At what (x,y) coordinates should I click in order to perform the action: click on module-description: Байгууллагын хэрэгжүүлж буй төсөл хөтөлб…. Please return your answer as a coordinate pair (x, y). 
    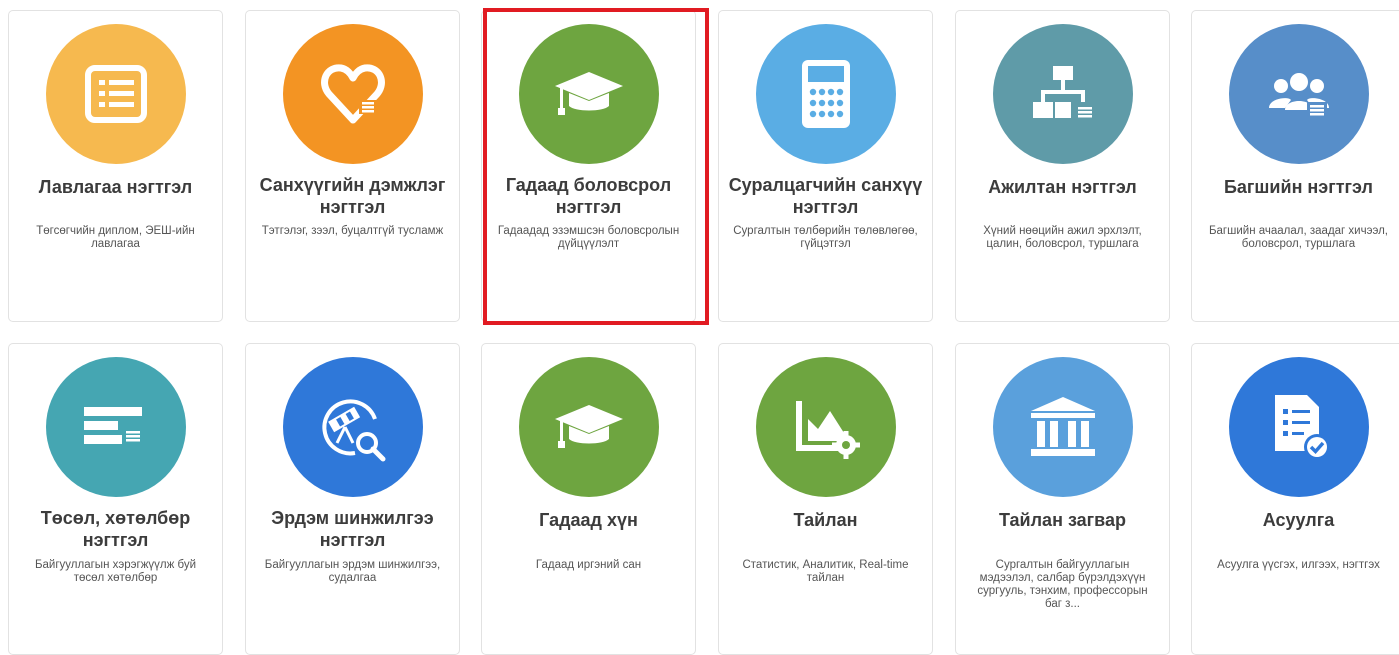
    Looking at the image, I should click on (115, 571).